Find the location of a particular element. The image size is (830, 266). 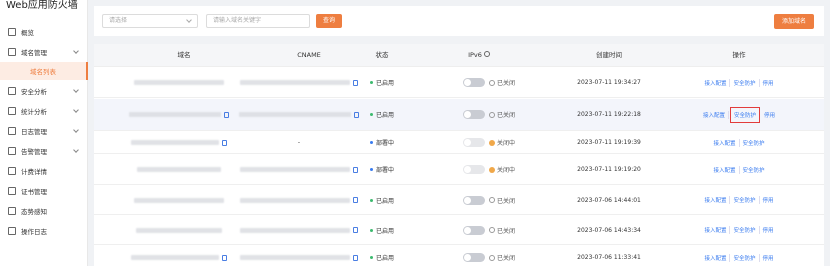

sidebar-item-label: 域名列表 is located at coordinates (43, 72).